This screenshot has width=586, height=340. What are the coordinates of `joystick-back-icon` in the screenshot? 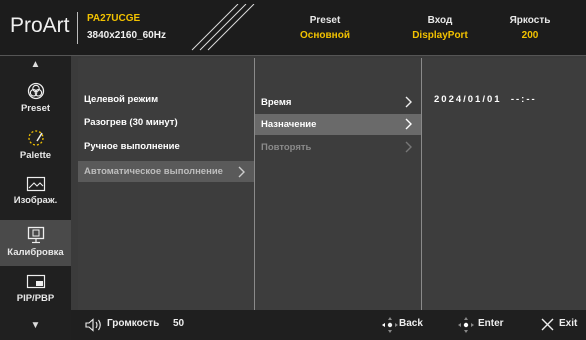 It's located at (390, 325).